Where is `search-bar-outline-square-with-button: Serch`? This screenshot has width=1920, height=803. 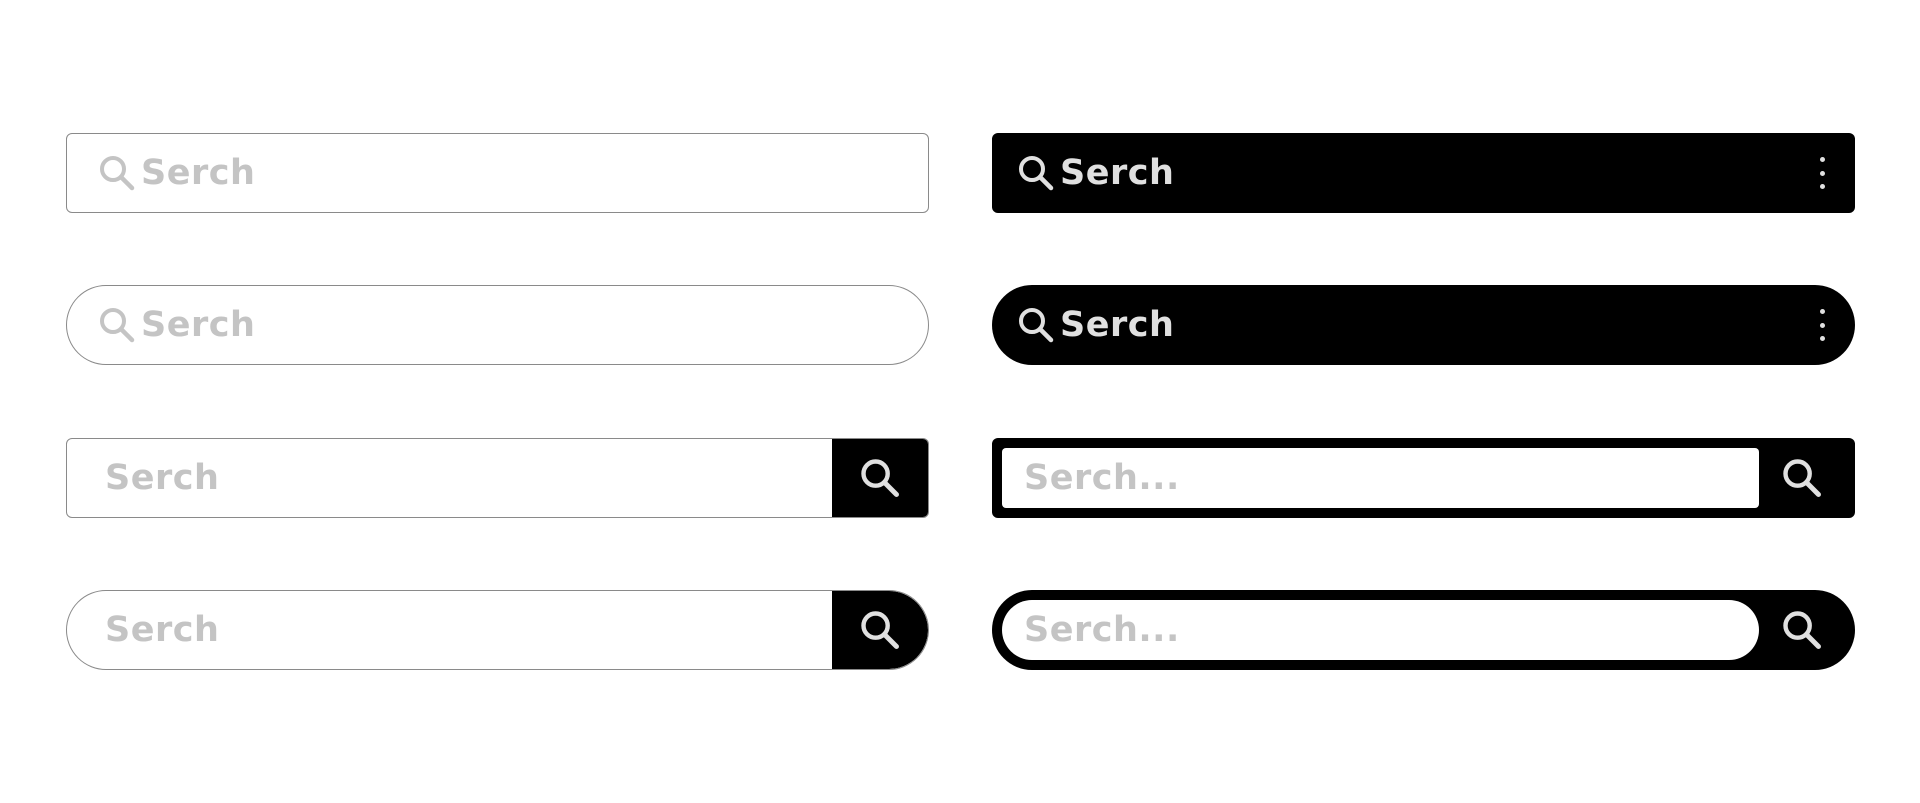
search-bar-outline-square-with-button: Serch is located at coordinates (497, 478).